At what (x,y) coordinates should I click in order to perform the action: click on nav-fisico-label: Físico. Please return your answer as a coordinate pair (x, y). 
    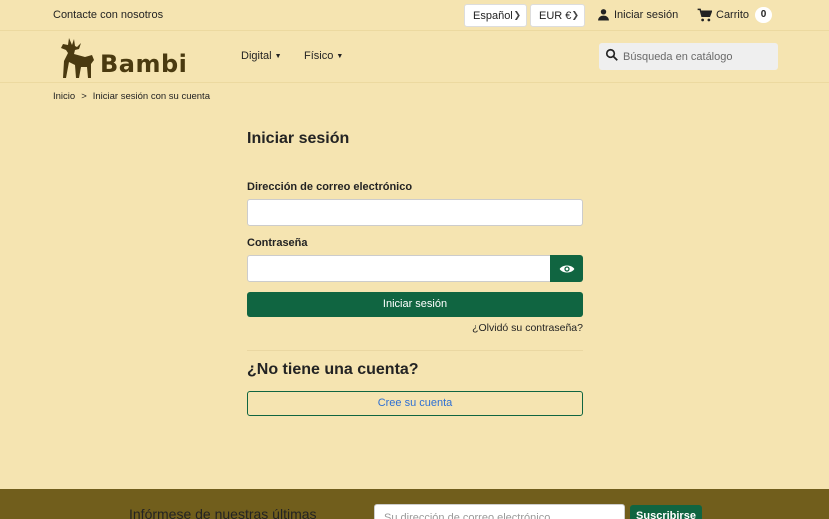
    Looking at the image, I should click on (319, 56).